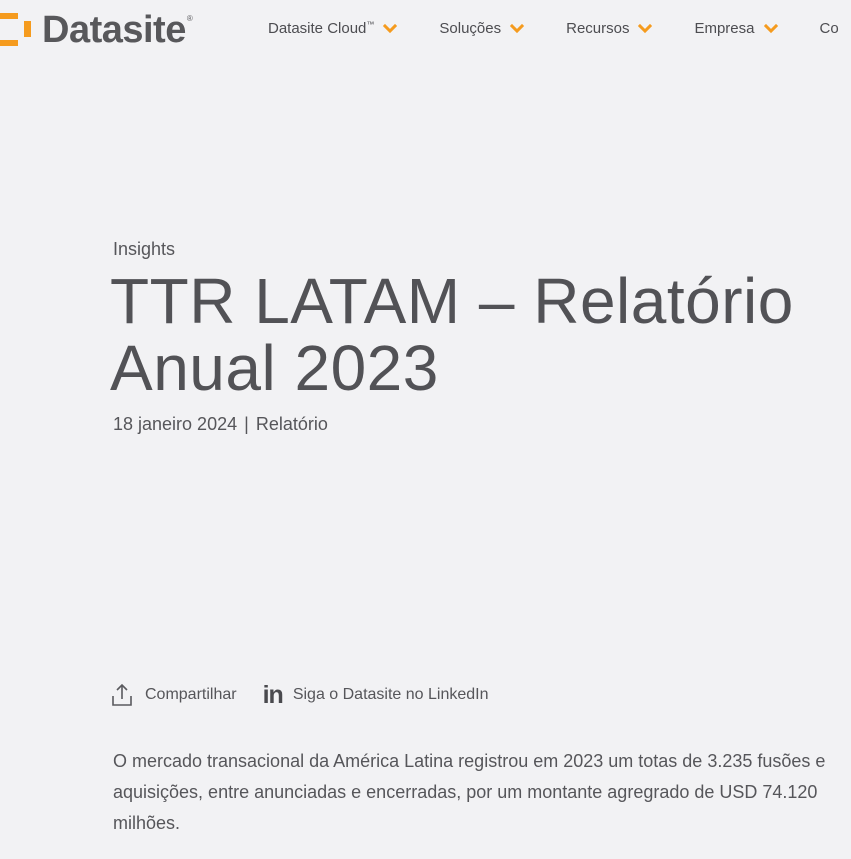 Image resolution: width=851 pixels, height=859 pixels. What do you see at coordinates (598, 28) in the screenshot?
I see `nav-item-label: Recursos` at bounding box center [598, 28].